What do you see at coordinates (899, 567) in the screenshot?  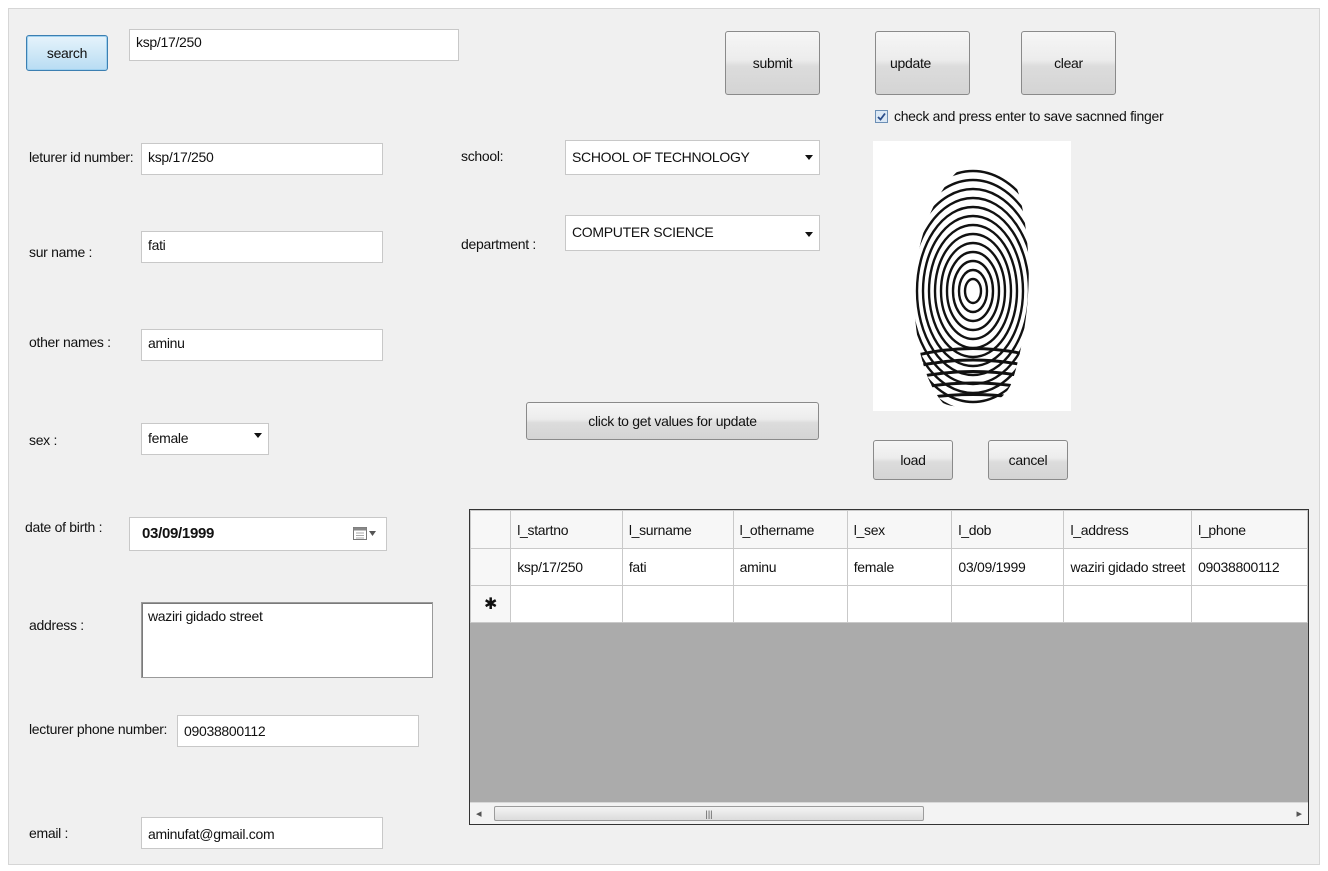 I see `grid-cell: female` at bounding box center [899, 567].